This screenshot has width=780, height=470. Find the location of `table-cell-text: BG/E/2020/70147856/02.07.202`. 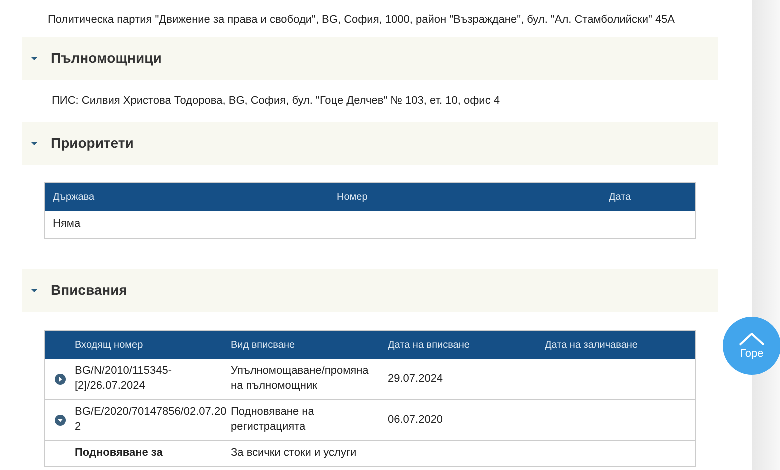

table-cell-text: BG/E/2020/70147856/02.07.202 is located at coordinates (151, 420).